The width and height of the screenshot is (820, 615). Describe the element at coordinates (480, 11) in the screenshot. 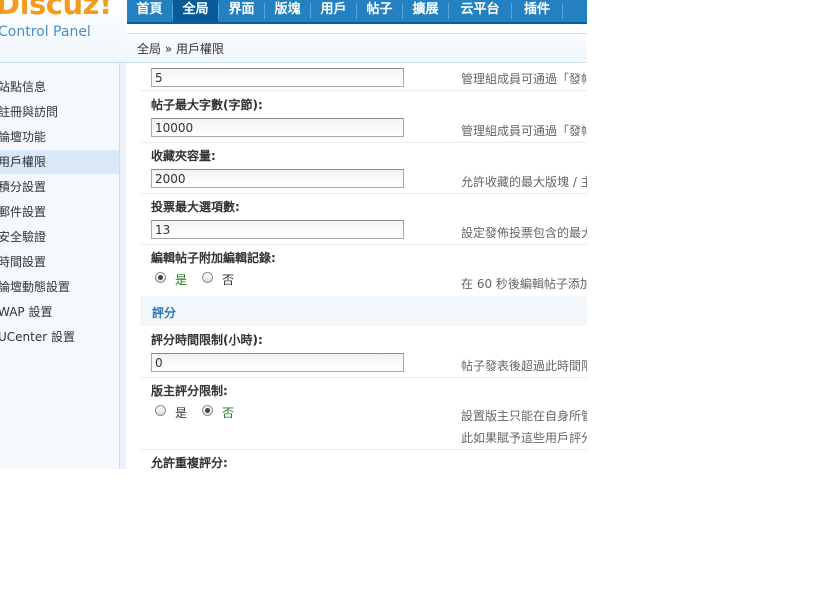

I see `nav-tab-cloud: 云平台` at that location.